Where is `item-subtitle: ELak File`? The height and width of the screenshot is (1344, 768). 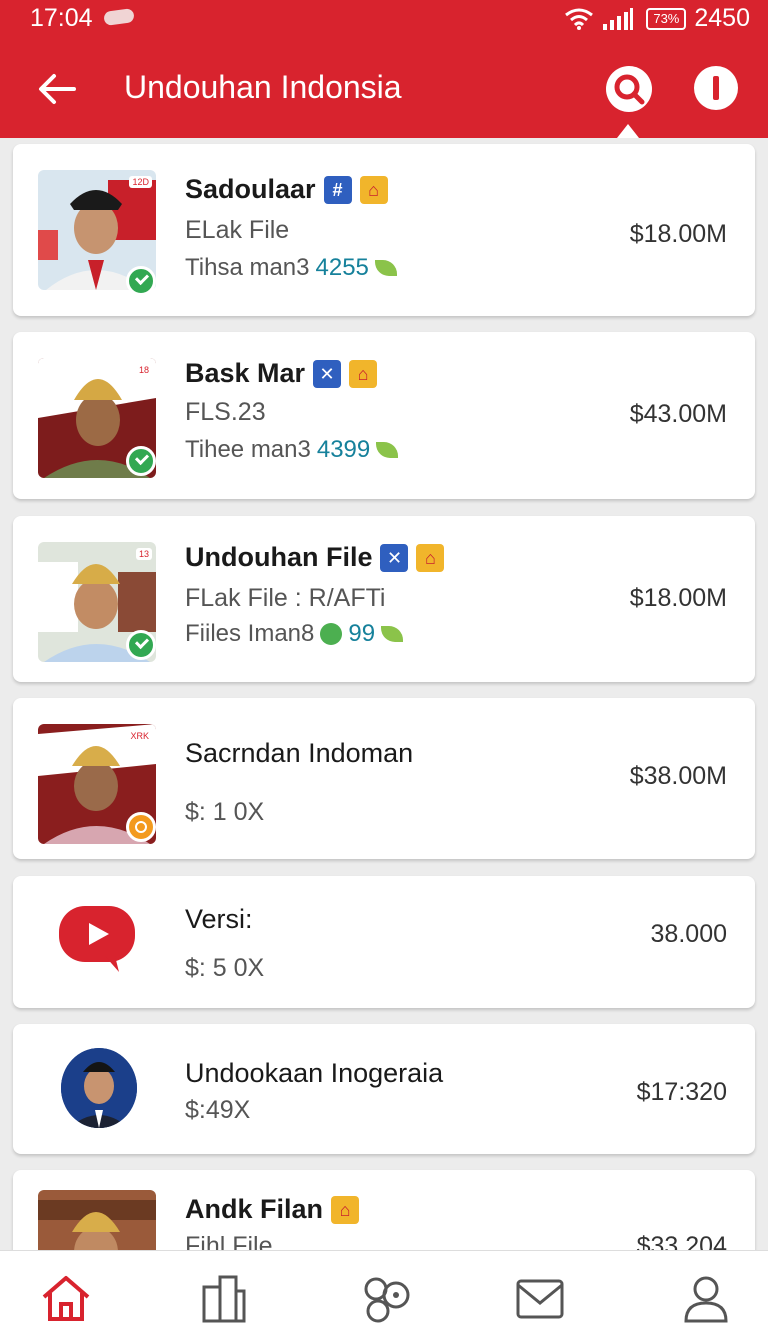 item-subtitle: ELak File is located at coordinates (237, 230).